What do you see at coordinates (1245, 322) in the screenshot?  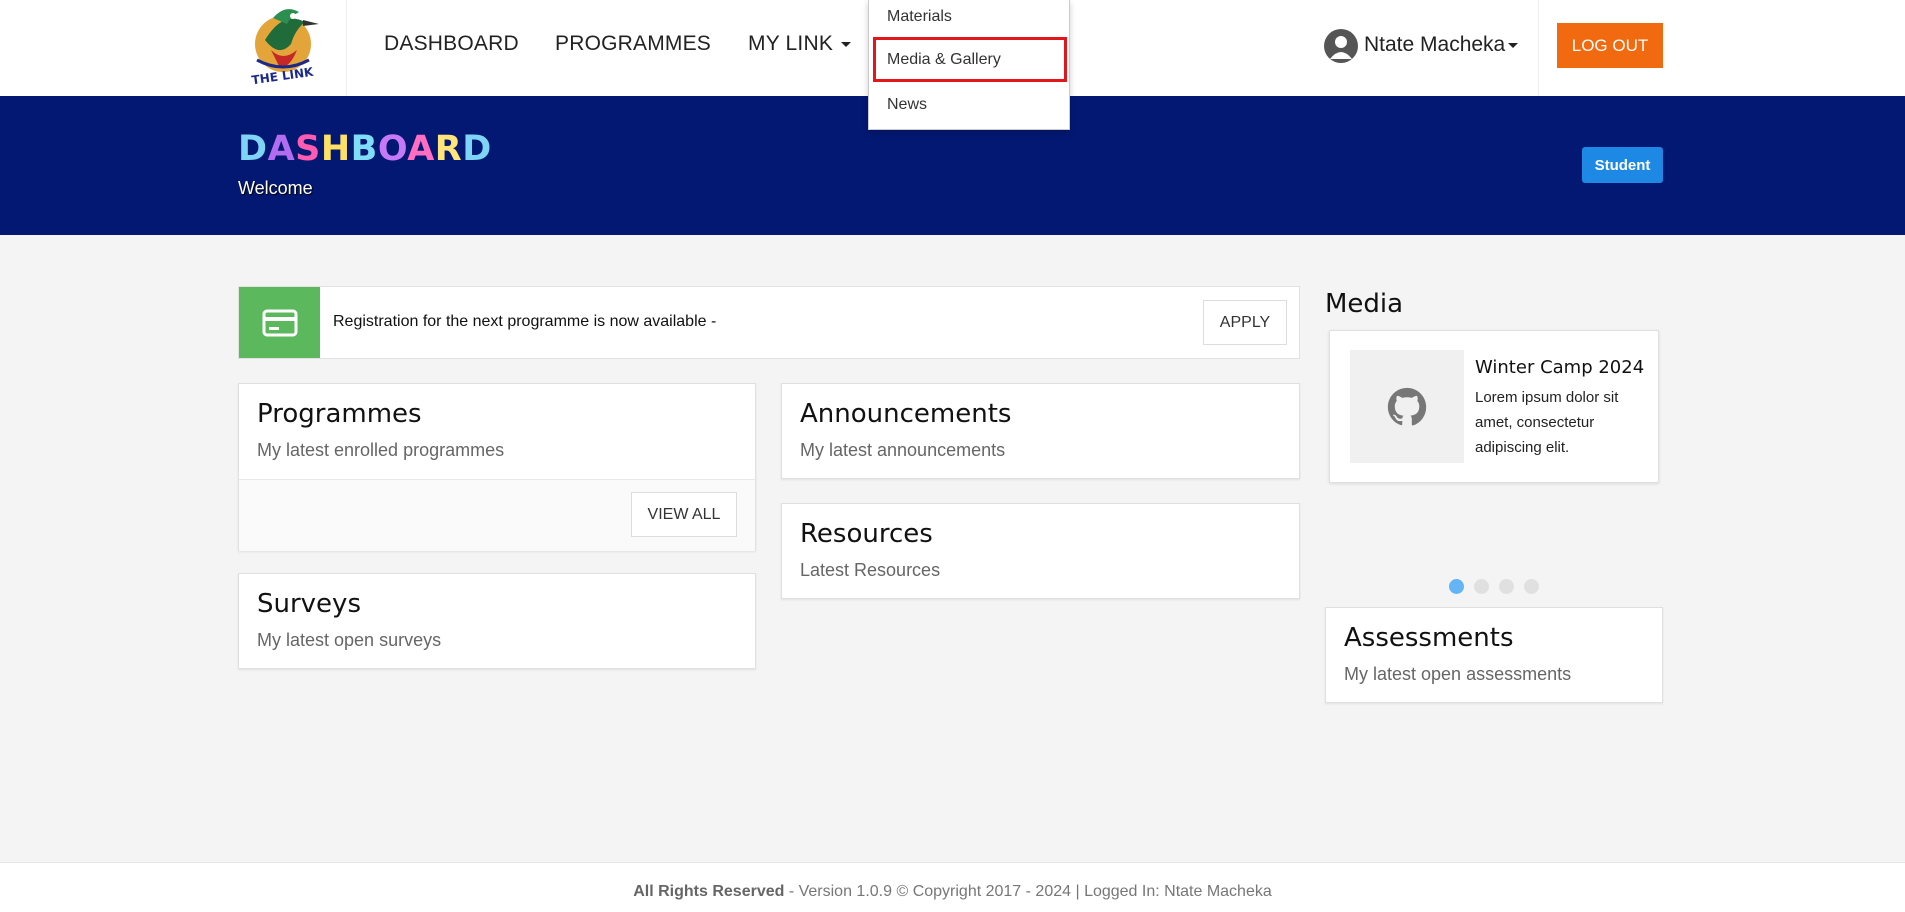 I see `apply-button: APPLY` at bounding box center [1245, 322].